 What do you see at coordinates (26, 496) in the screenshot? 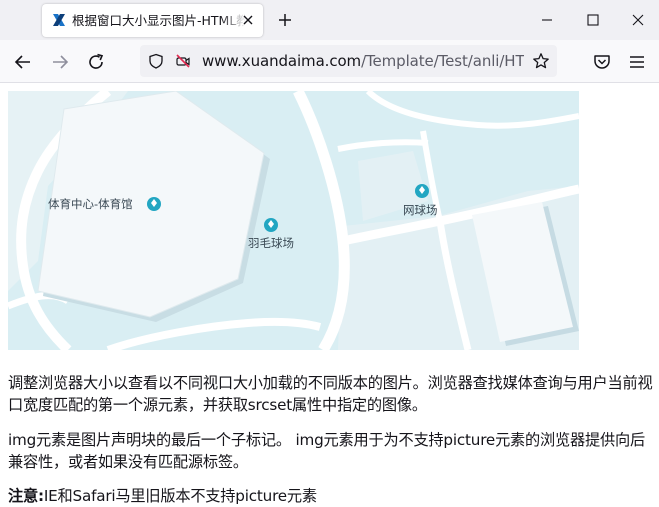
I see `note-label: 注意:` at bounding box center [26, 496].